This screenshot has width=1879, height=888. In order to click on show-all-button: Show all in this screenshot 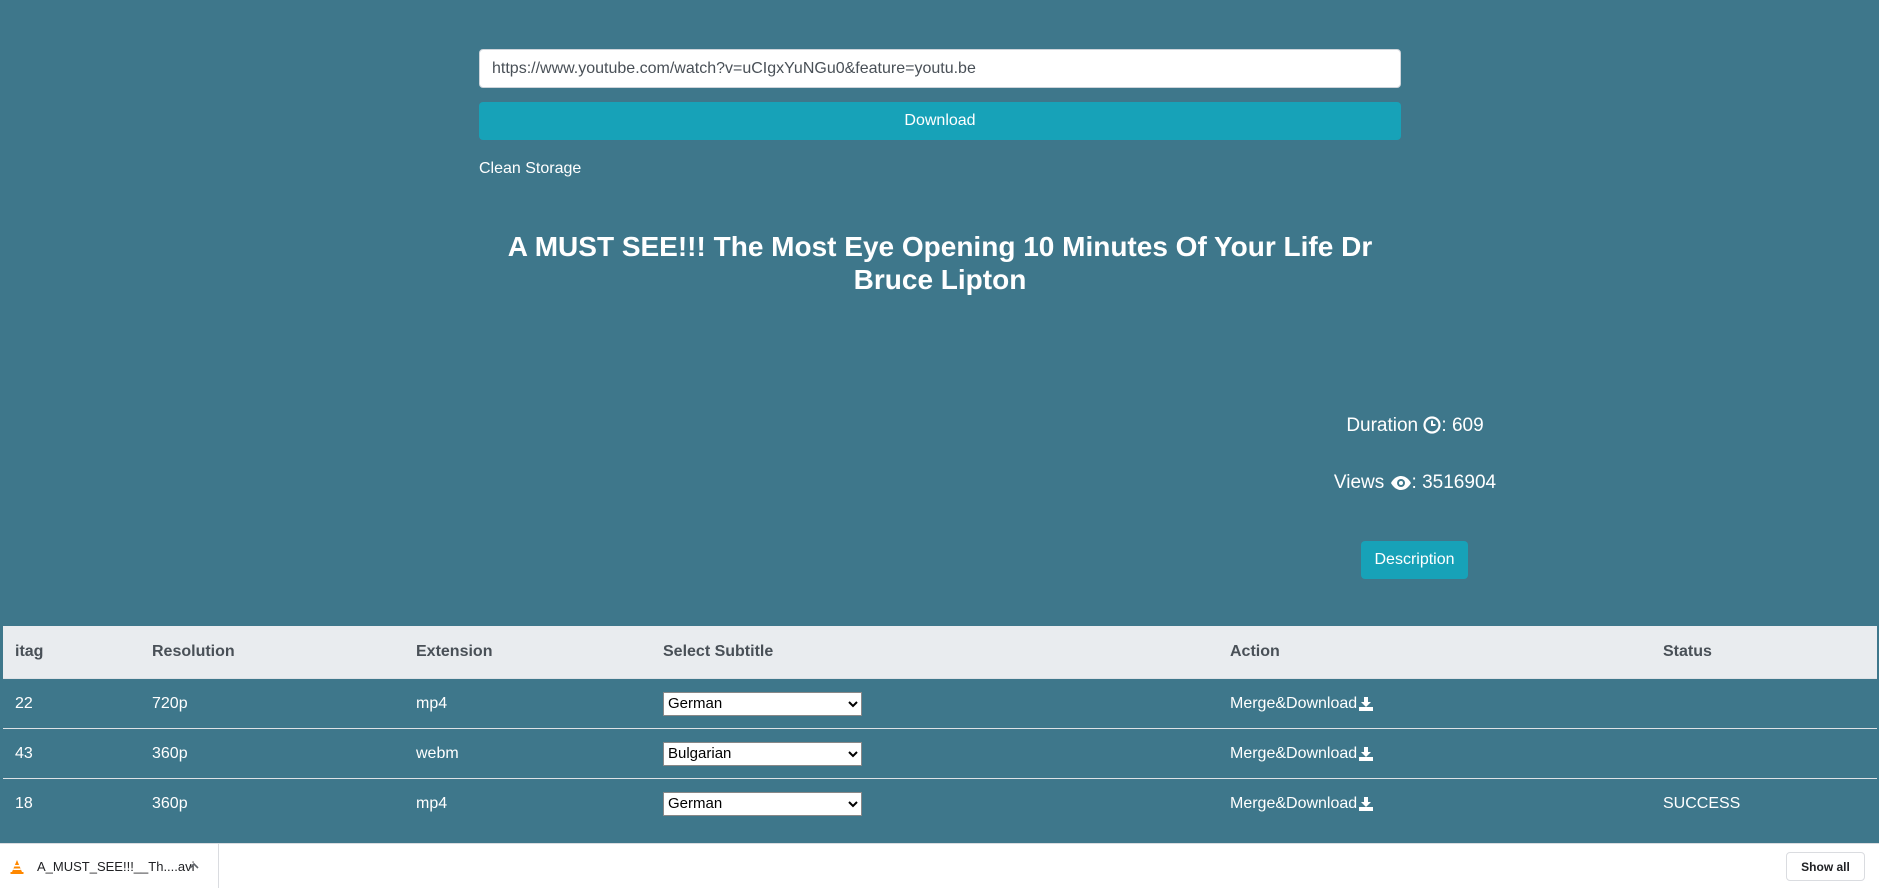, I will do `click(1825, 866)`.